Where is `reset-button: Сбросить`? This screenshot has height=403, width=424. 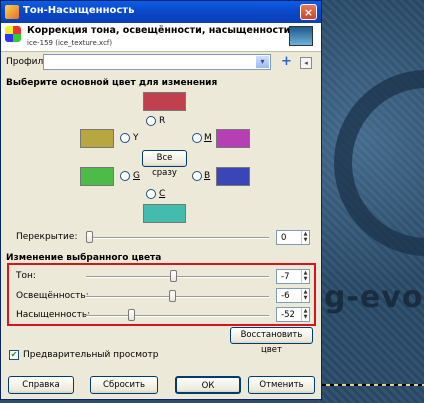 reset-button: Сбросить is located at coordinates (124, 385).